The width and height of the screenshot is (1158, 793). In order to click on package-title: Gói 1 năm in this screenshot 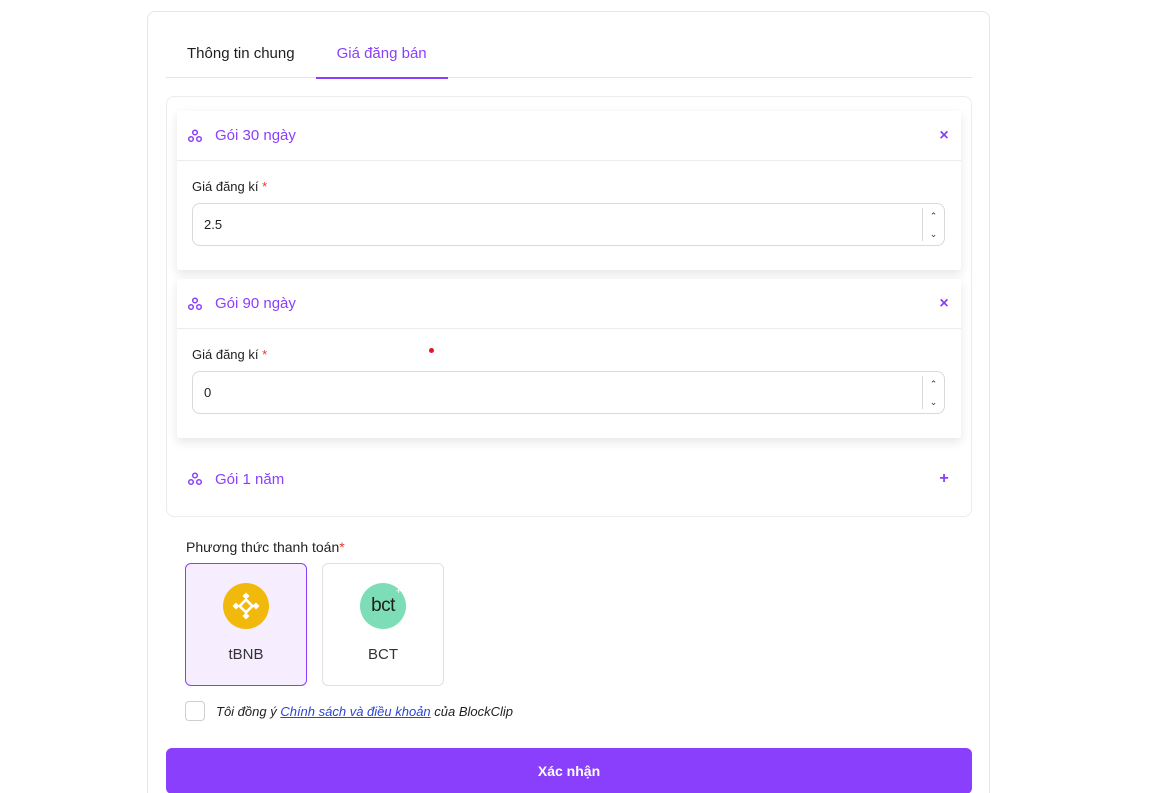, I will do `click(250, 479)`.